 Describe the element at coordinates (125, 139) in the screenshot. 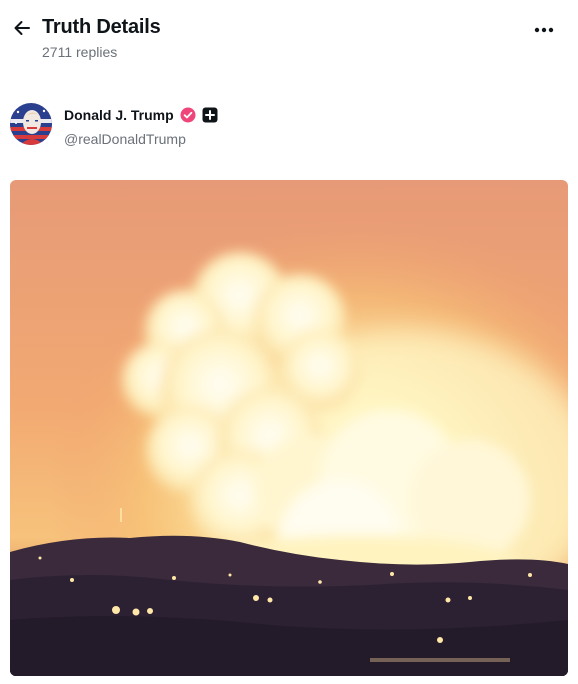

I see `author-handle: @realDonaldTrump` at that location.